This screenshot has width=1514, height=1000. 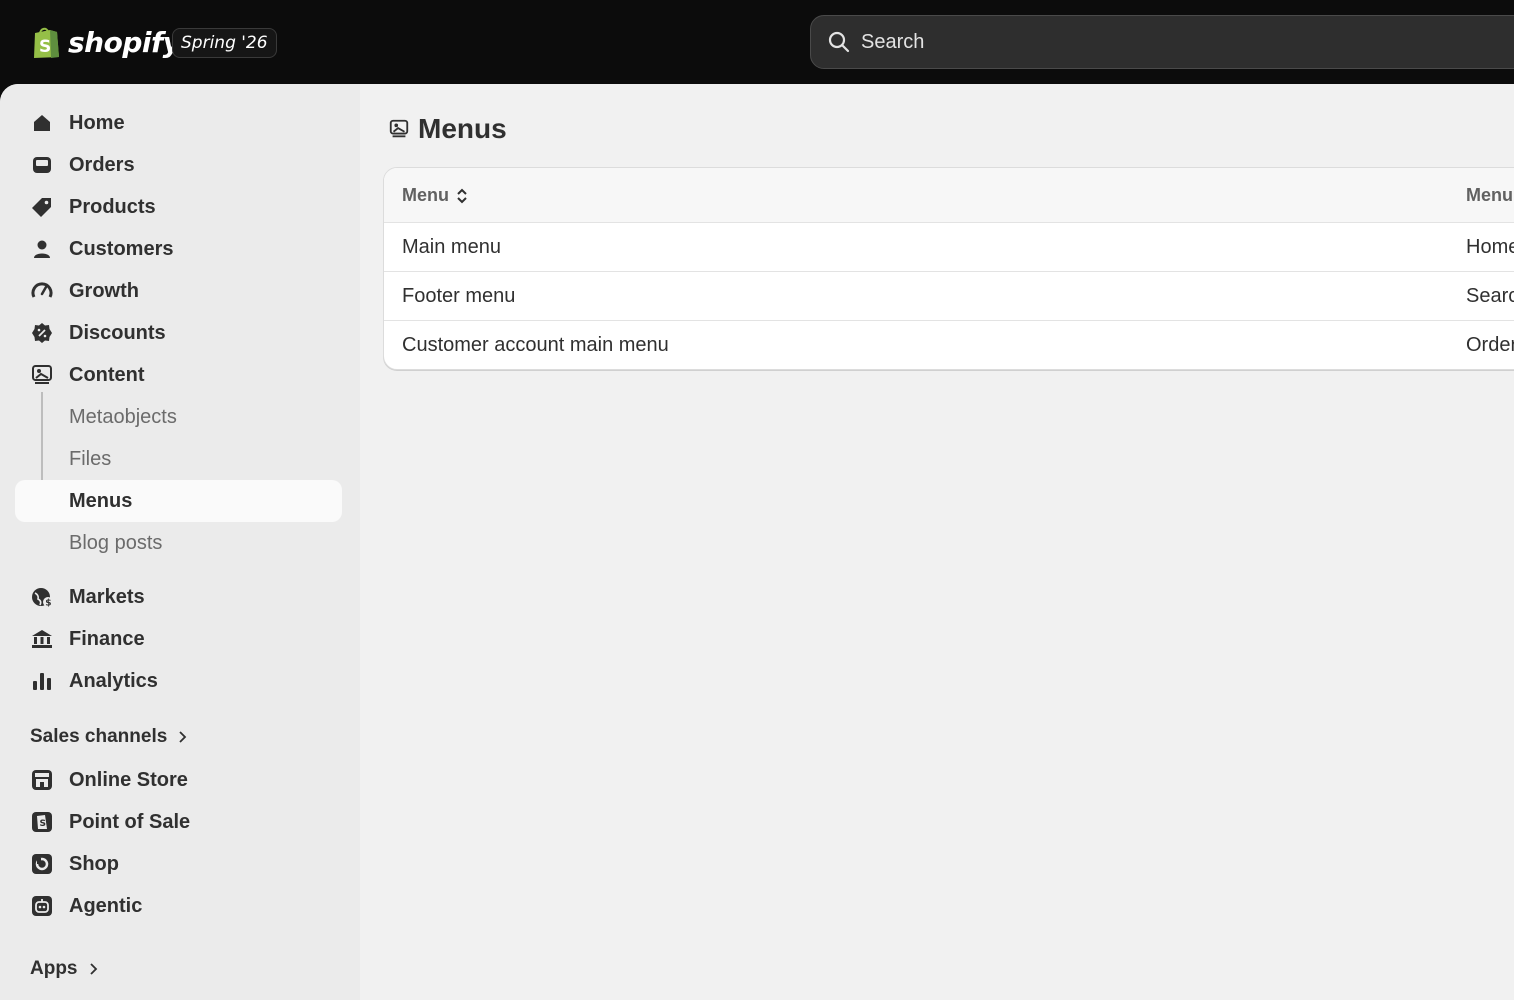 I want to click on sidebar-item-menus: Menus, so click(x=178, y=501).